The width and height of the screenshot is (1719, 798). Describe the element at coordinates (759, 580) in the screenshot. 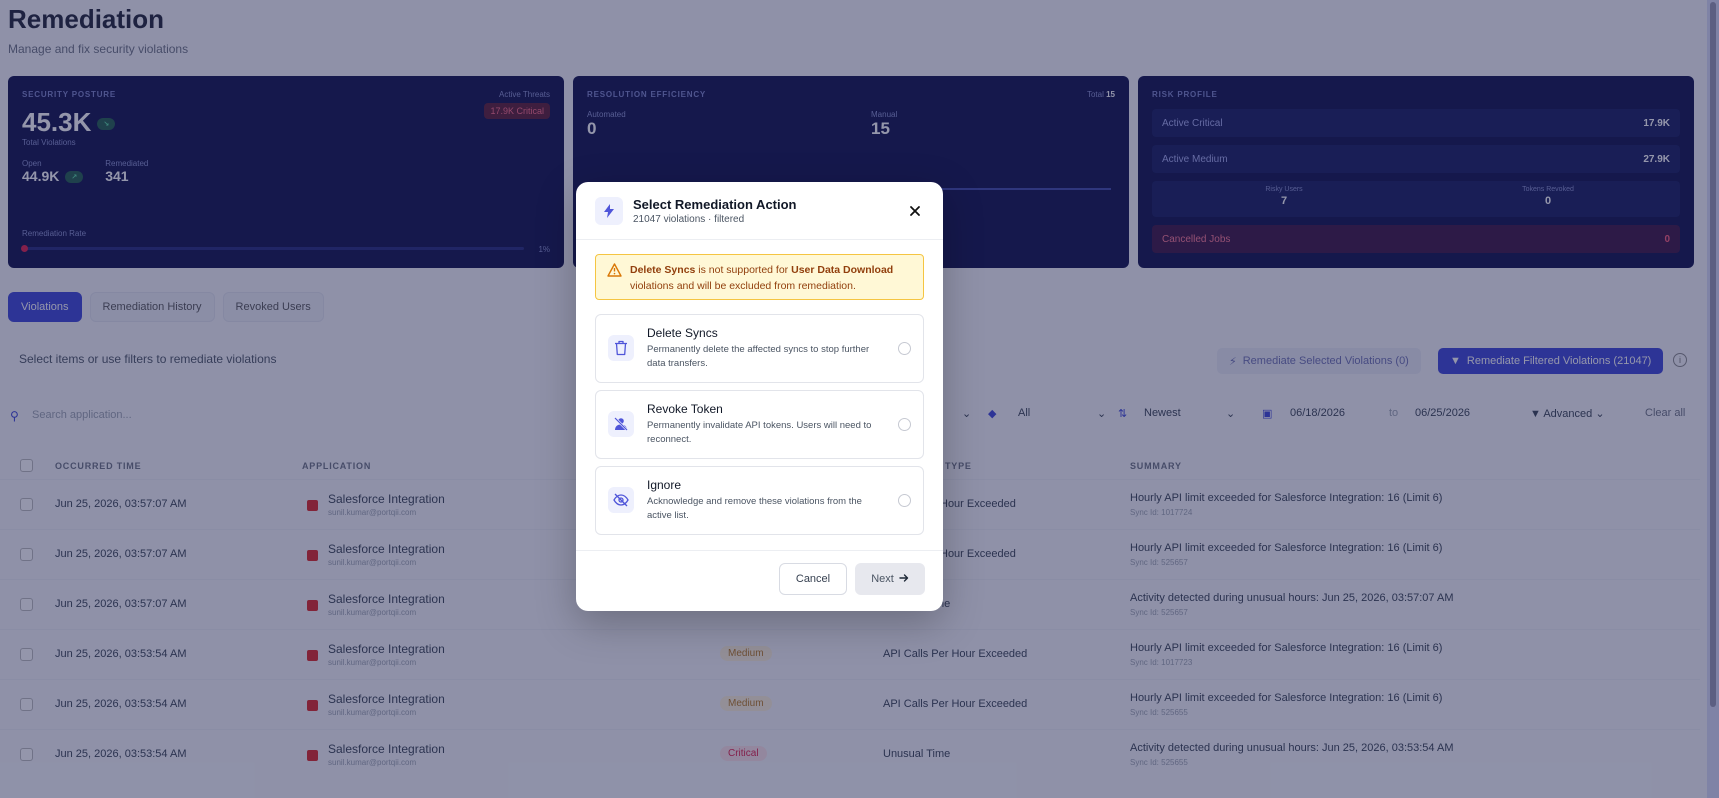

I see `modal-footer: Cancel Next` at that location.